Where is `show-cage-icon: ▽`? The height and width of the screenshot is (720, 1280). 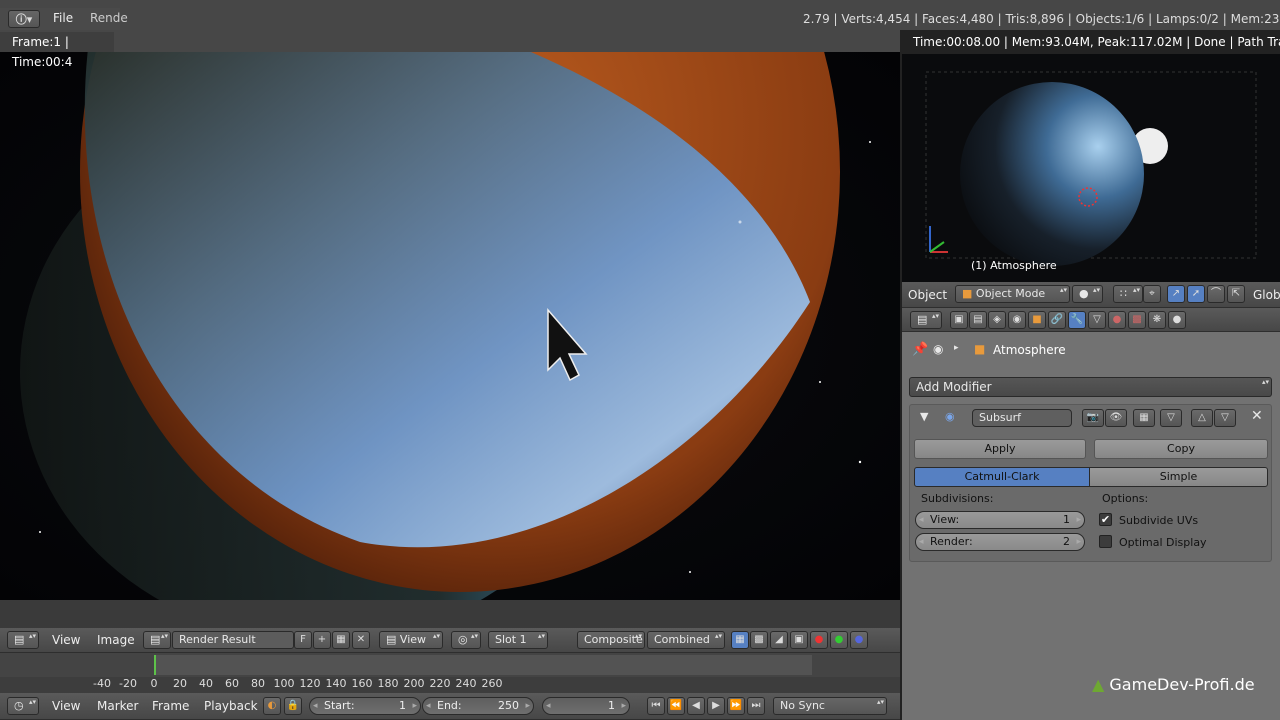
show-cage-icon: ▽ is located at coordinates (1171, 418).